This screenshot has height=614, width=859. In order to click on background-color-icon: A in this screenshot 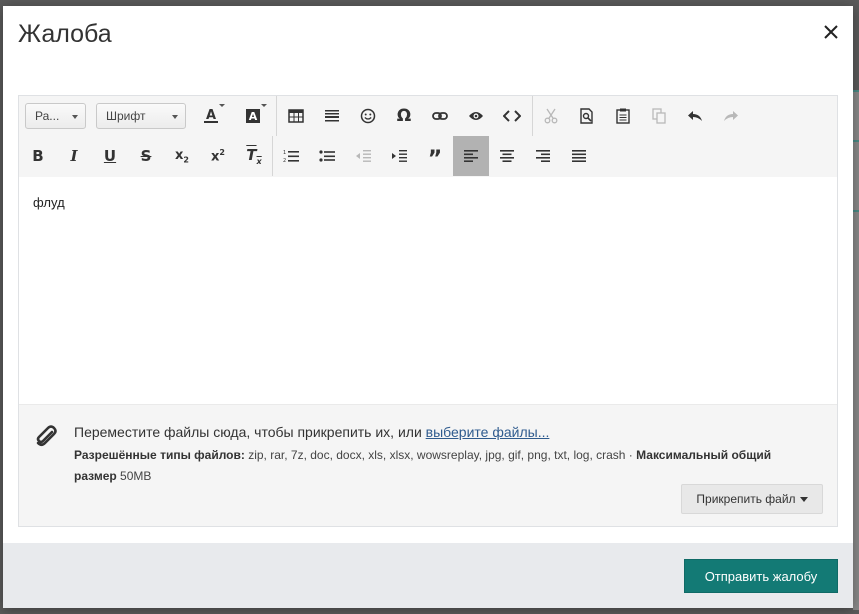, I will do `click(253, 116)`.